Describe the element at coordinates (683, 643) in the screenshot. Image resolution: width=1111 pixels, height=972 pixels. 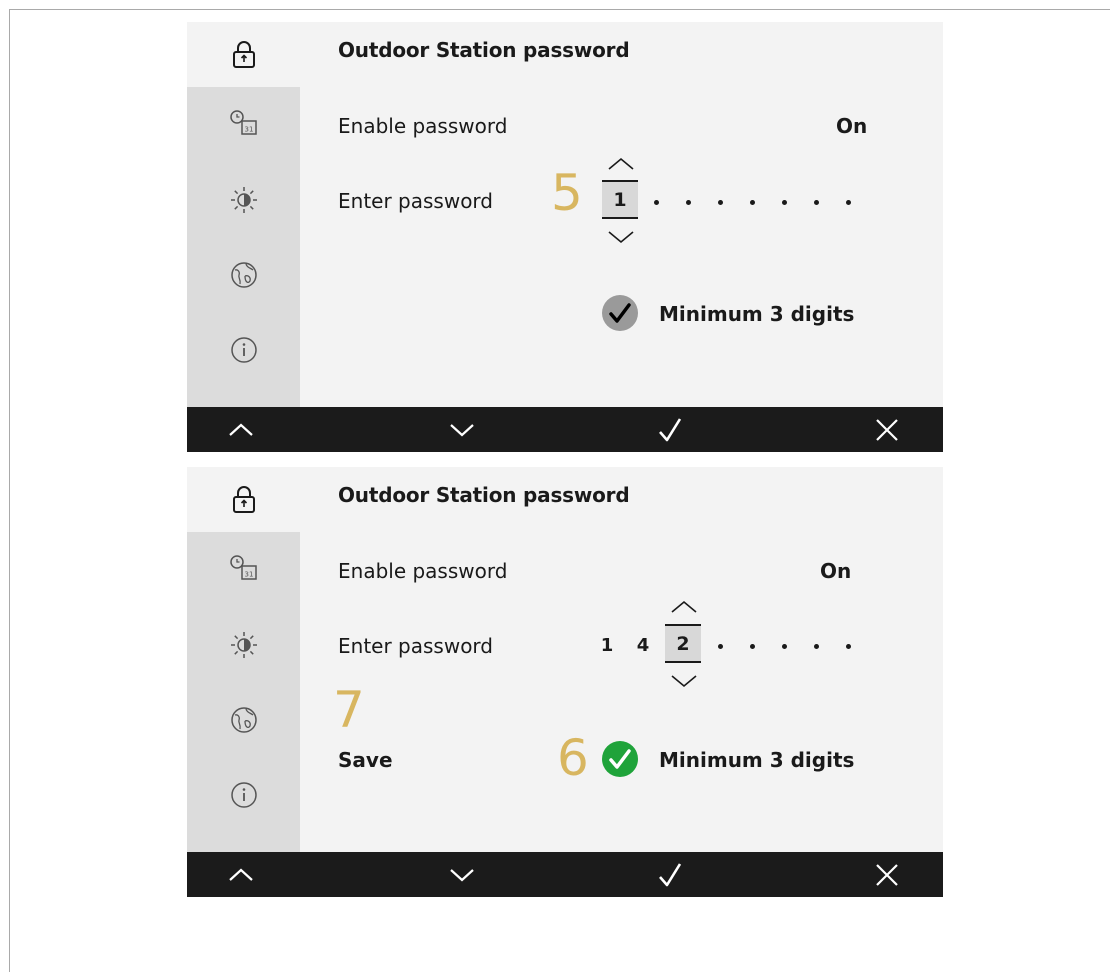
I see `password-digit-active: 2` at that location.